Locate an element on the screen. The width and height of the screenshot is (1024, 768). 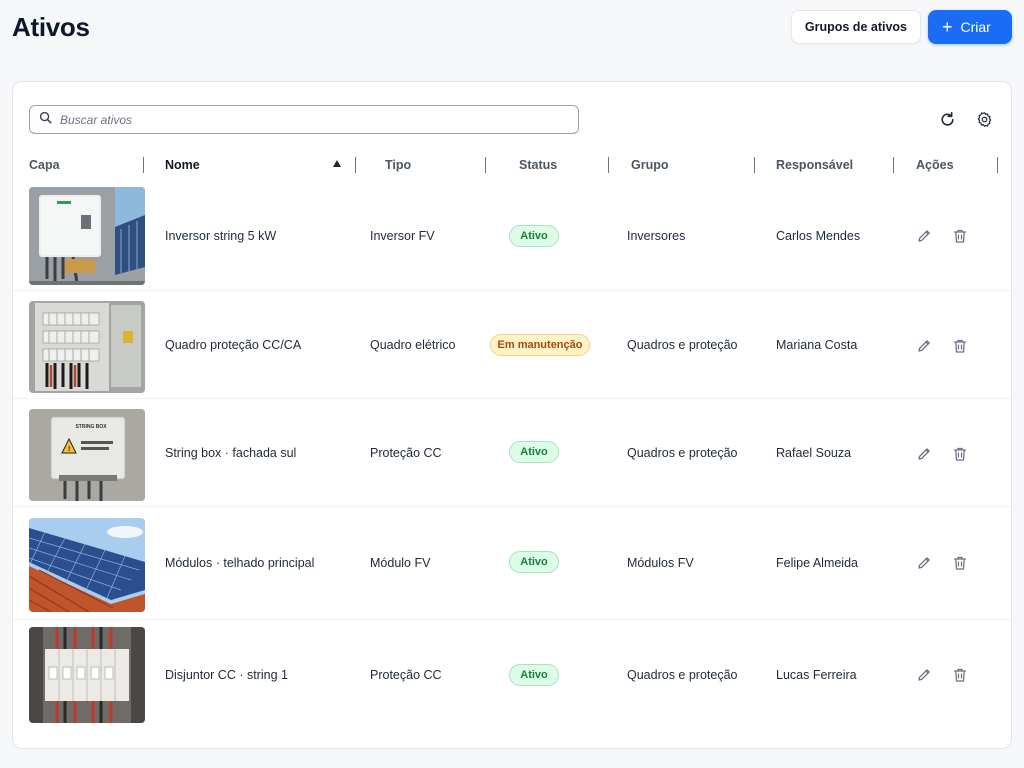
solar-modules-thumbnail is located at coordinates (87, 565).